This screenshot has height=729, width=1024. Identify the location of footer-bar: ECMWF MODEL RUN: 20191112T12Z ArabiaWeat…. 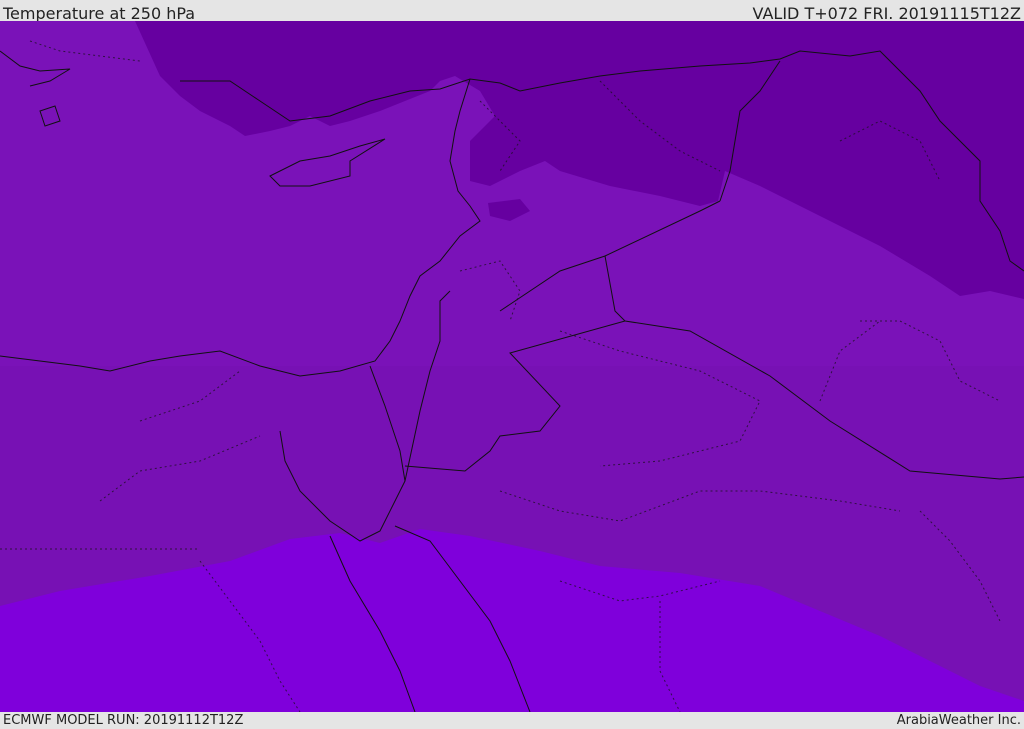
(512, 720).